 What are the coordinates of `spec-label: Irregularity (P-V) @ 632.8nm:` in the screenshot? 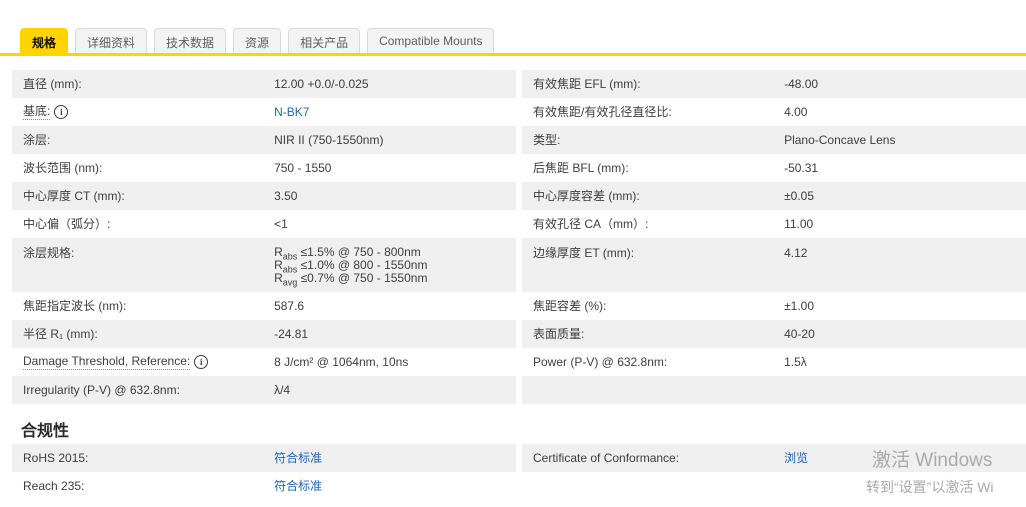 It's located at (101, 390).